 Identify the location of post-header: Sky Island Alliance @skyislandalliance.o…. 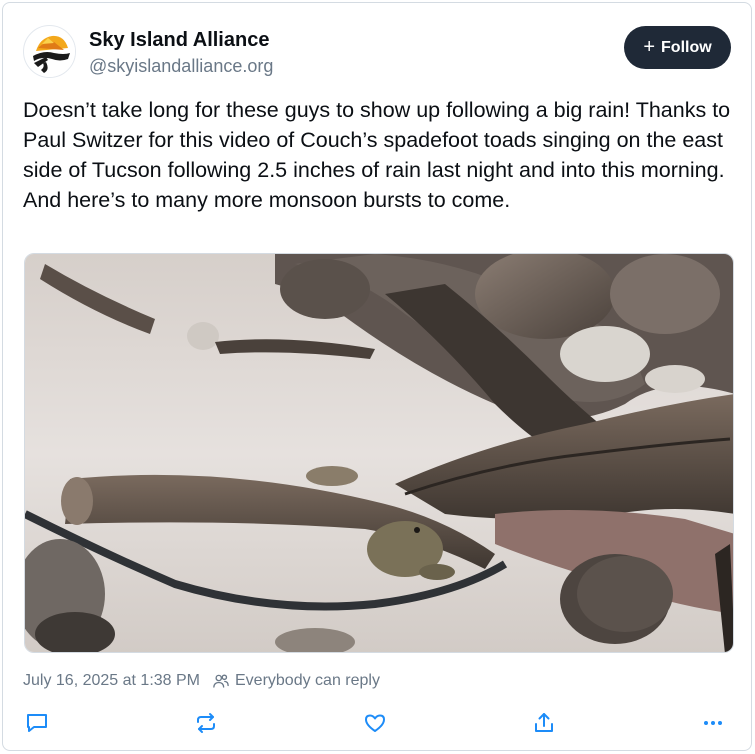
(377, 53).